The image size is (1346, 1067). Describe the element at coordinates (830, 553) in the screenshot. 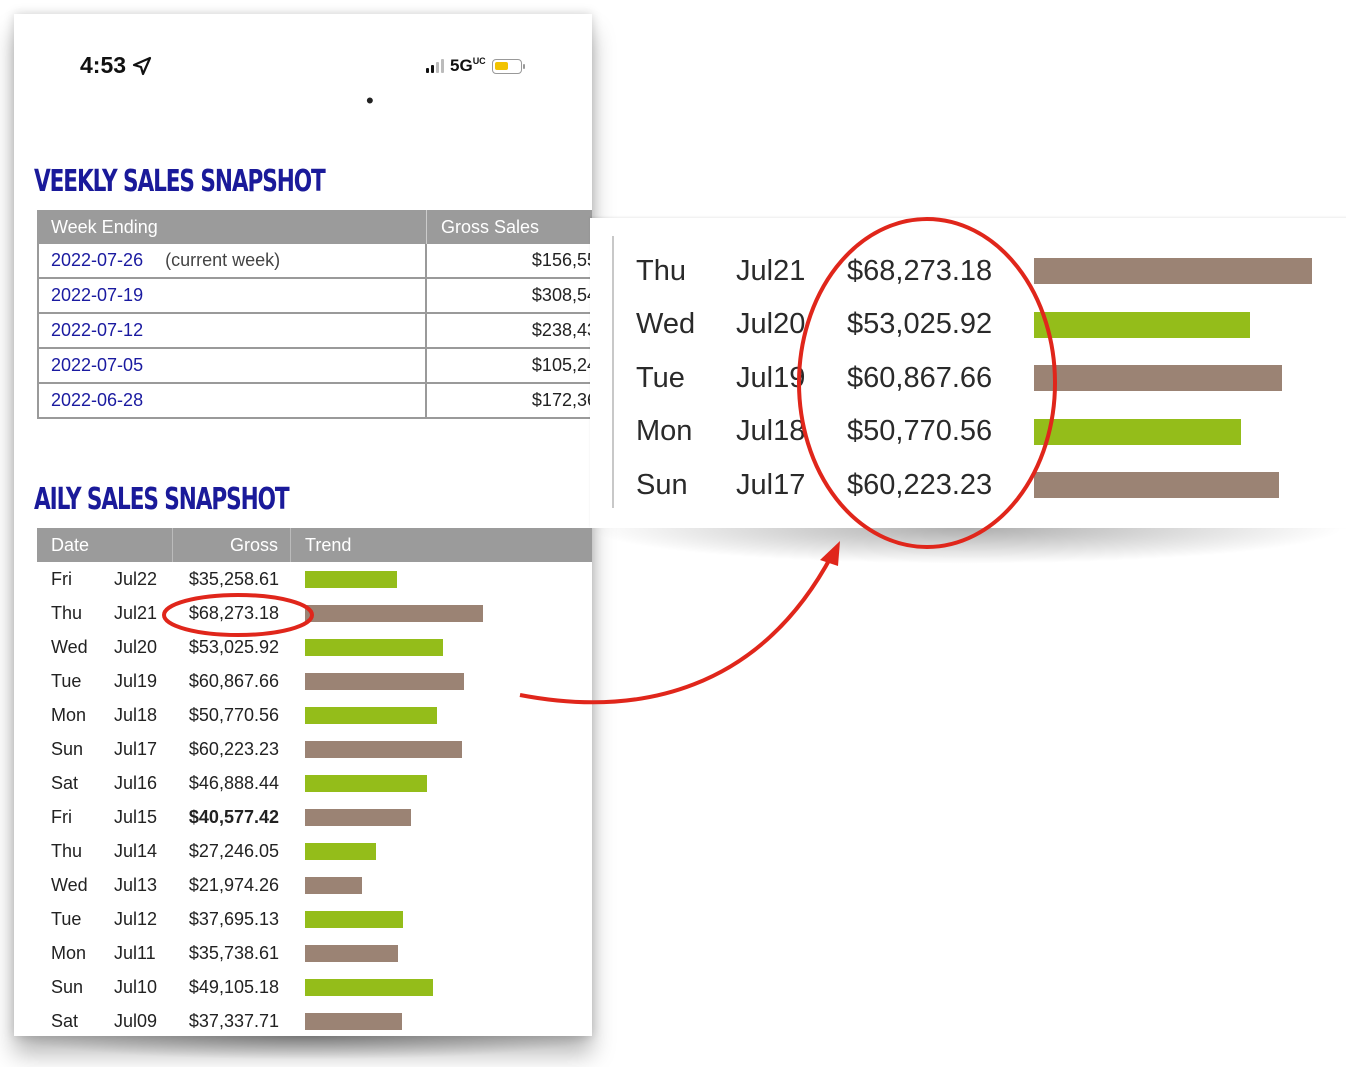

I see `arrow-head-icon` at that location.